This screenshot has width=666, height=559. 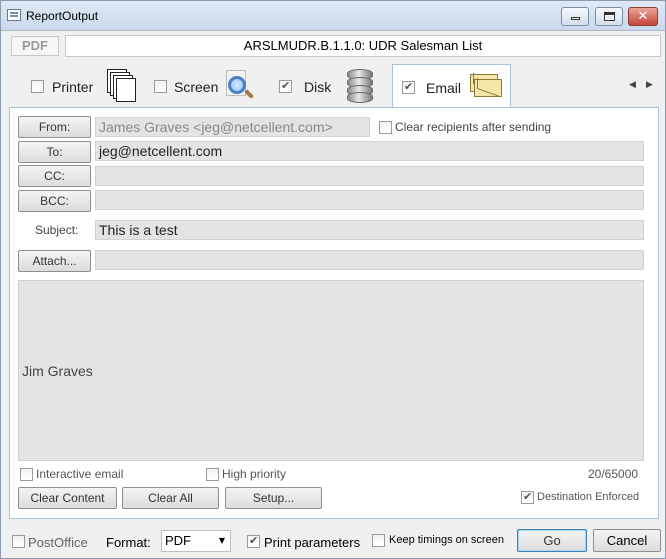 I want to click on tab-screen: Screen, so click(x=204, y=85).